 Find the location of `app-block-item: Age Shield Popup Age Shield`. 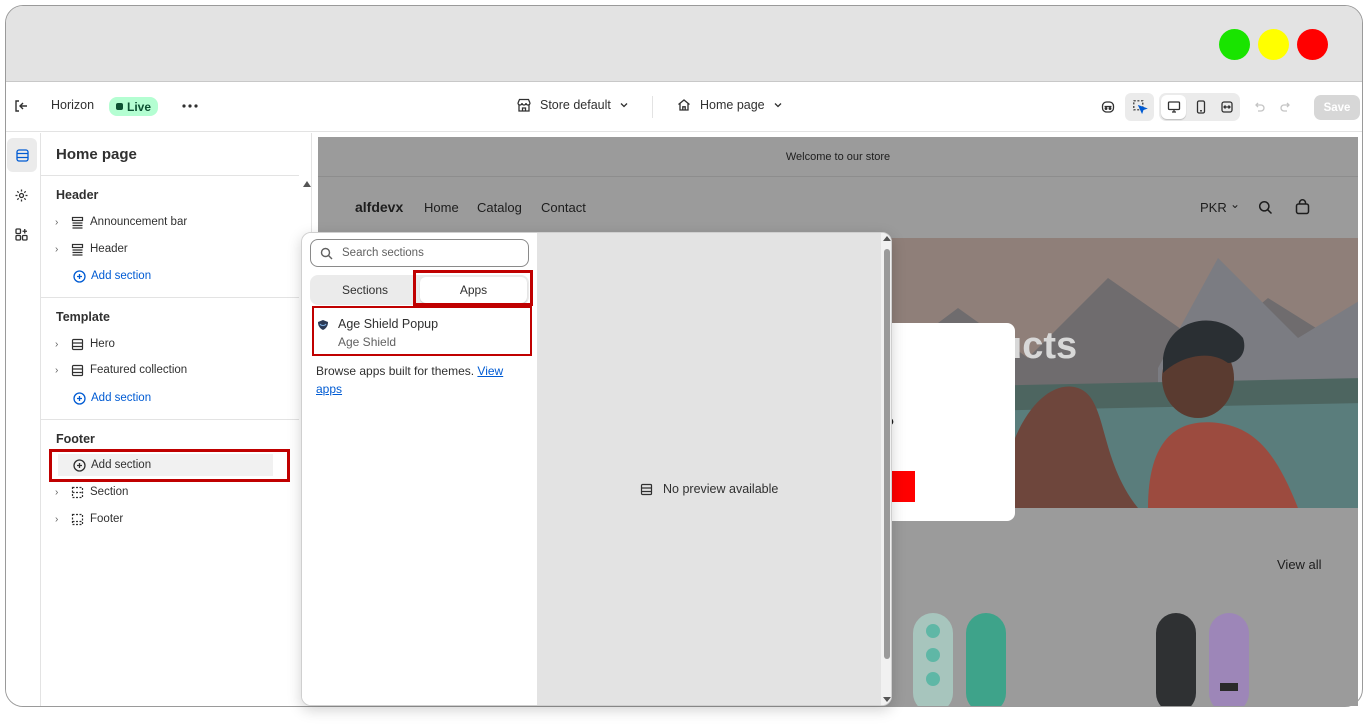

app-block-item: Age Shield Popup Age Shield is located at coordinates (422, 332).